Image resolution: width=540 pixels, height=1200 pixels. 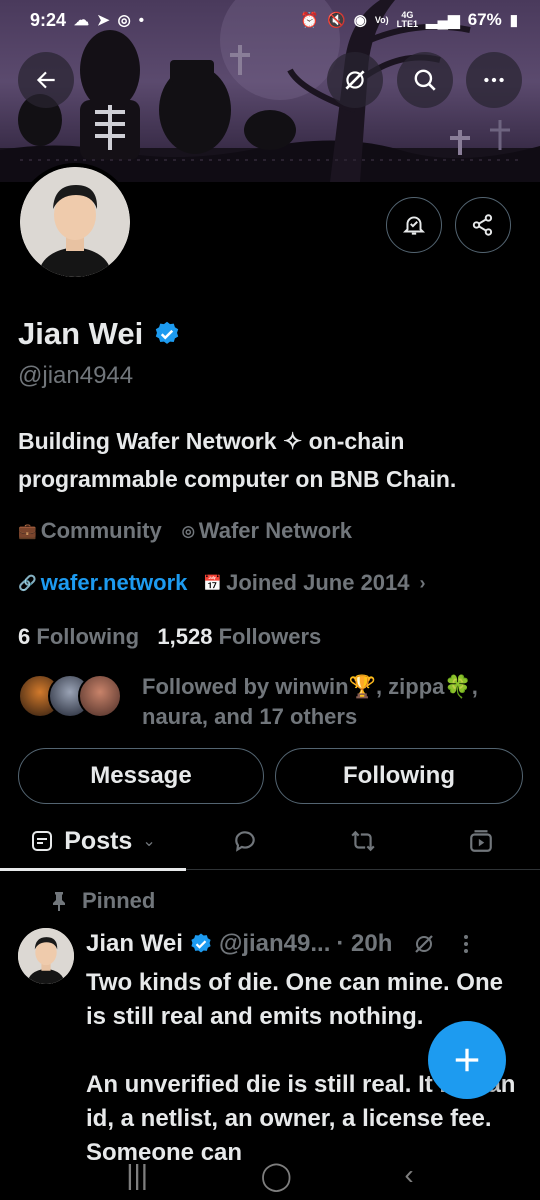 What do you see at coordinates (93, 869) in the screenshot?
I see `active-tab-indicator` at bounding box center [93, 869].